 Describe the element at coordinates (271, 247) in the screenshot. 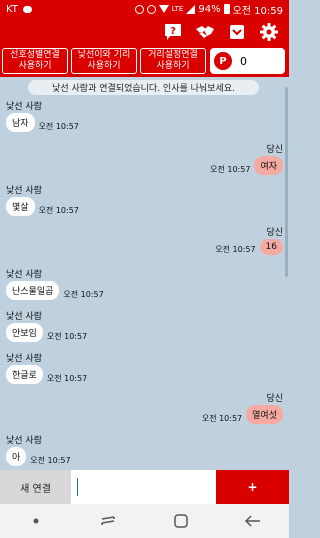

I see `message-bubble: 16` at that location.